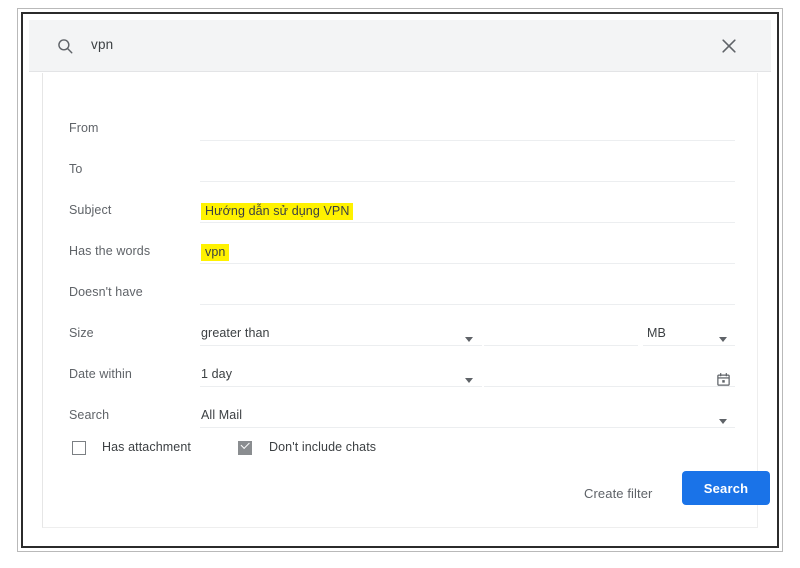 The image size is (800, 568). Describe the element at coordinates (723, 379) in the screenshot. I see `calendar-icon` at that location.